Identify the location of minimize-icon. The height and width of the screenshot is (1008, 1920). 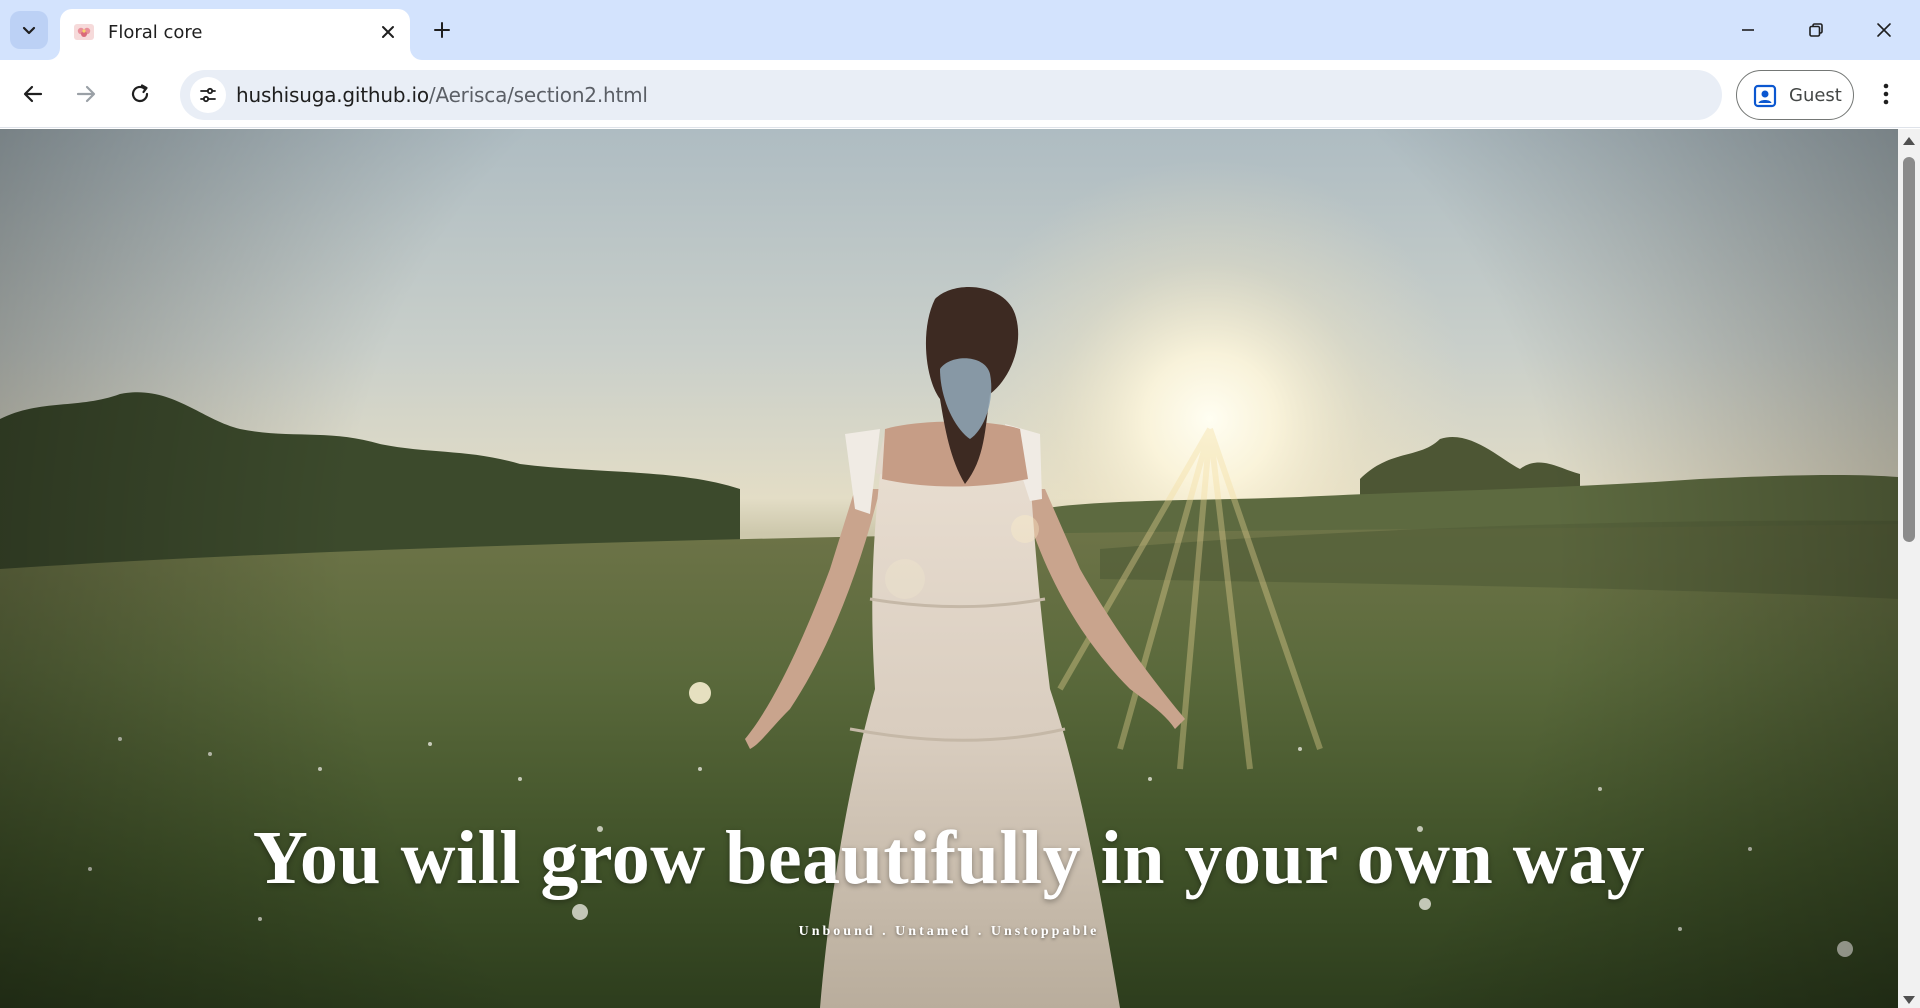
(1748, 30).